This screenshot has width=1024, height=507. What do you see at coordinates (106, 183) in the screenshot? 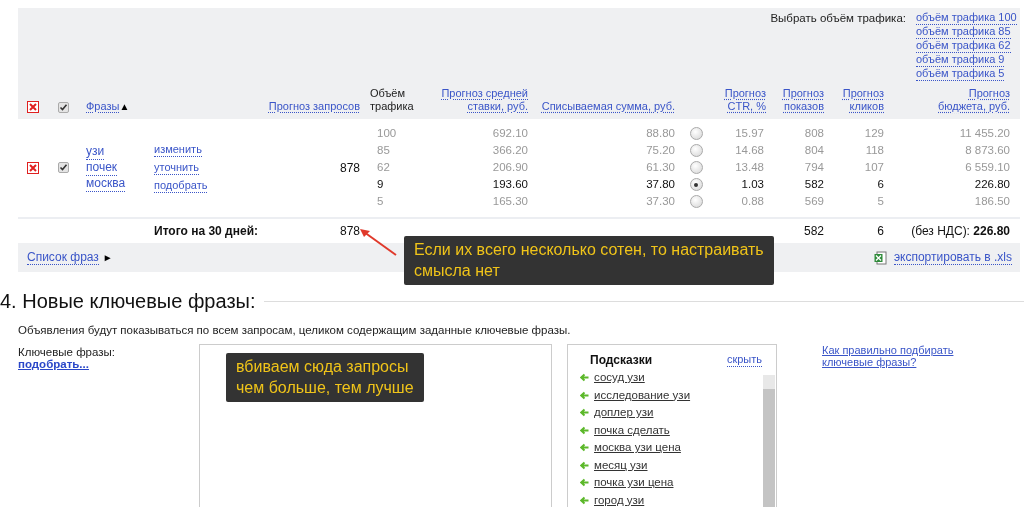
I see `phrase-word-link: москва` at bounding box center [106, 183].